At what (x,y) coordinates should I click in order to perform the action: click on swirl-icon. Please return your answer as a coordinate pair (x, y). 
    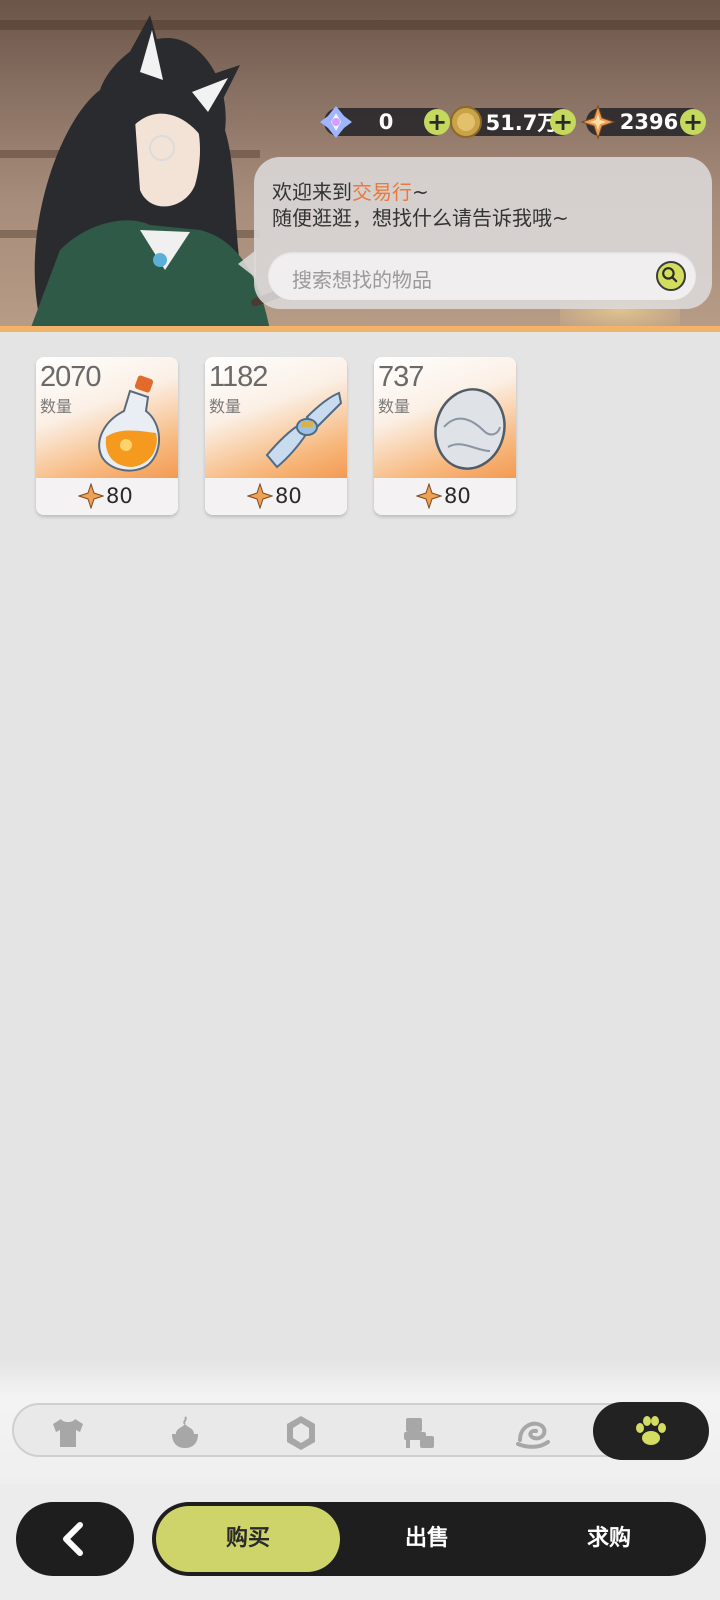
    Looking at the image, I should click on (533, 1433).